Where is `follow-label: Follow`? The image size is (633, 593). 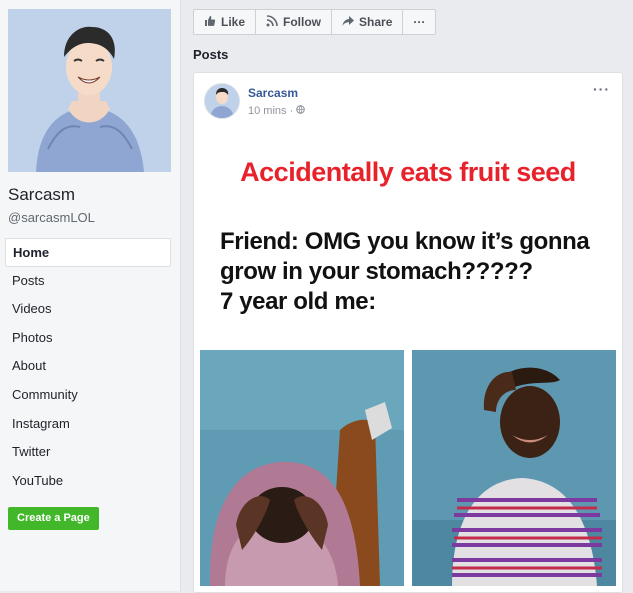
follow-label: Follow is located at coordinates (302, 22).